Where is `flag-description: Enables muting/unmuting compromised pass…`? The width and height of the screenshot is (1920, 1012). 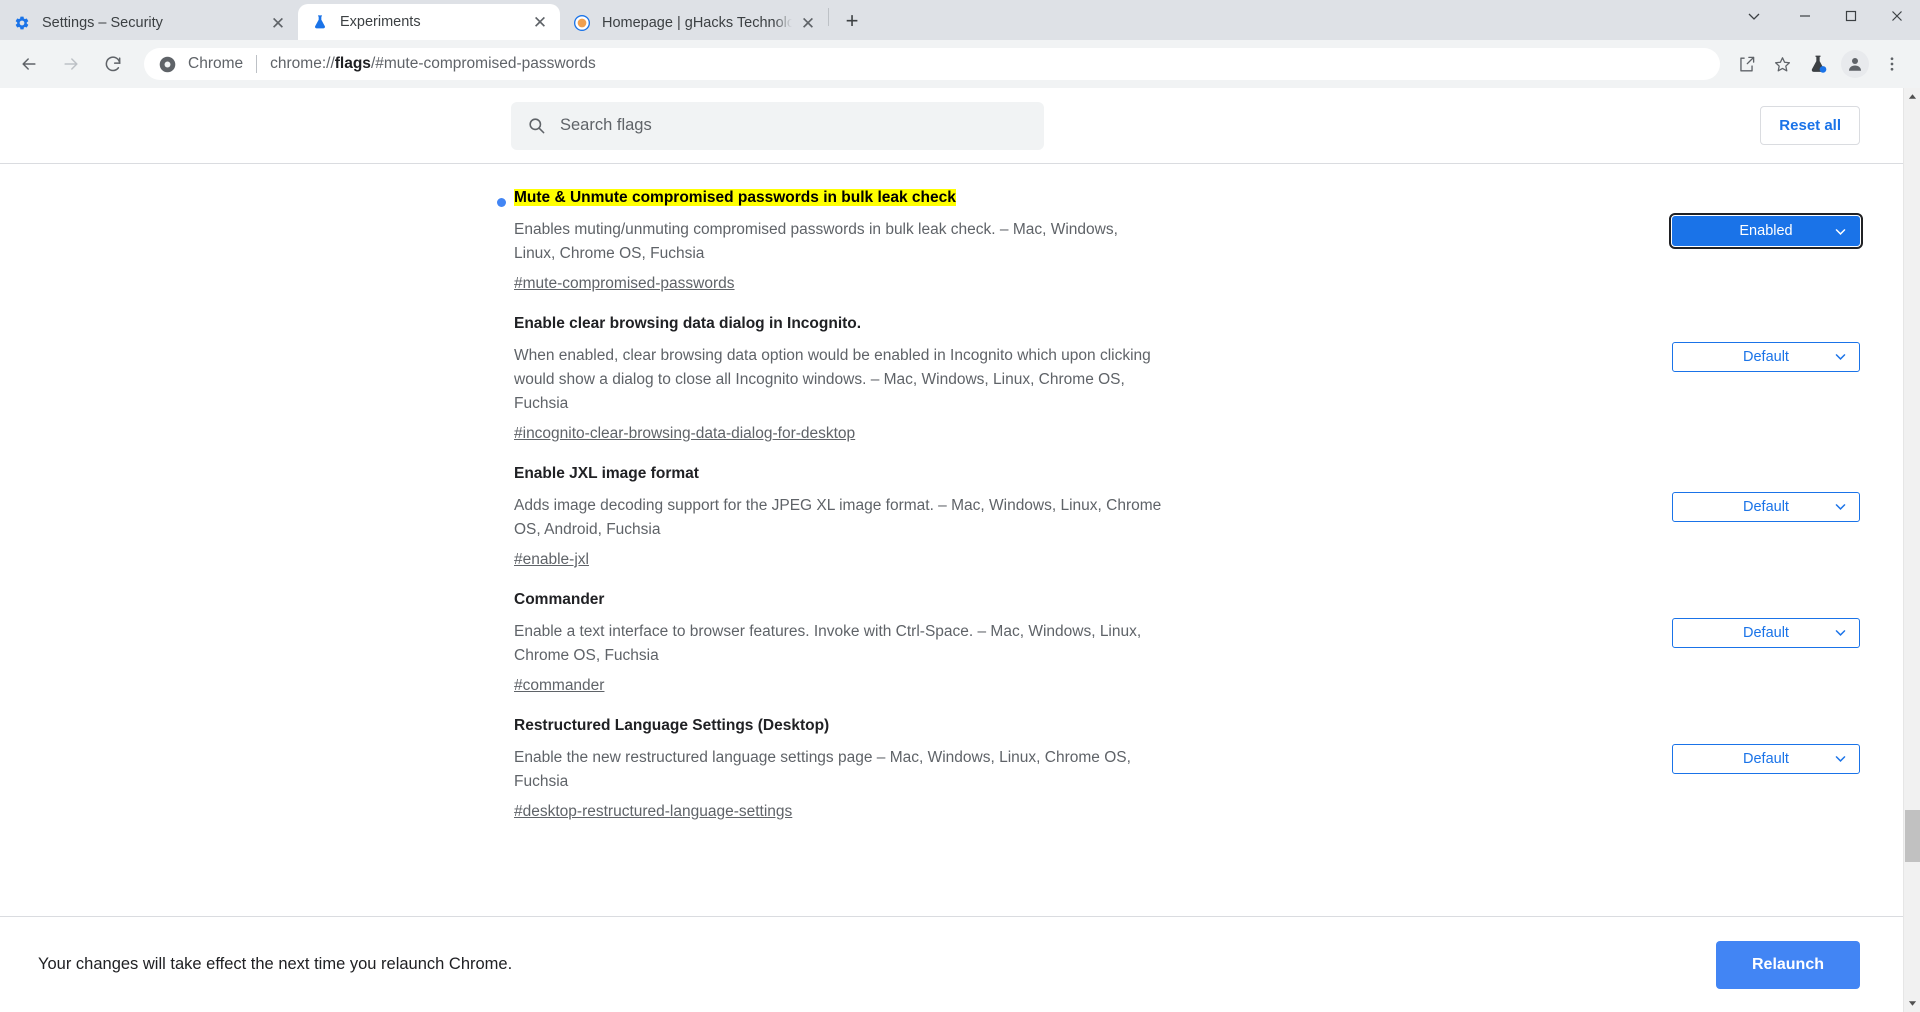 flag-description: Enables muting/unmuting compromised pass… is located at coordinates (816, 241).